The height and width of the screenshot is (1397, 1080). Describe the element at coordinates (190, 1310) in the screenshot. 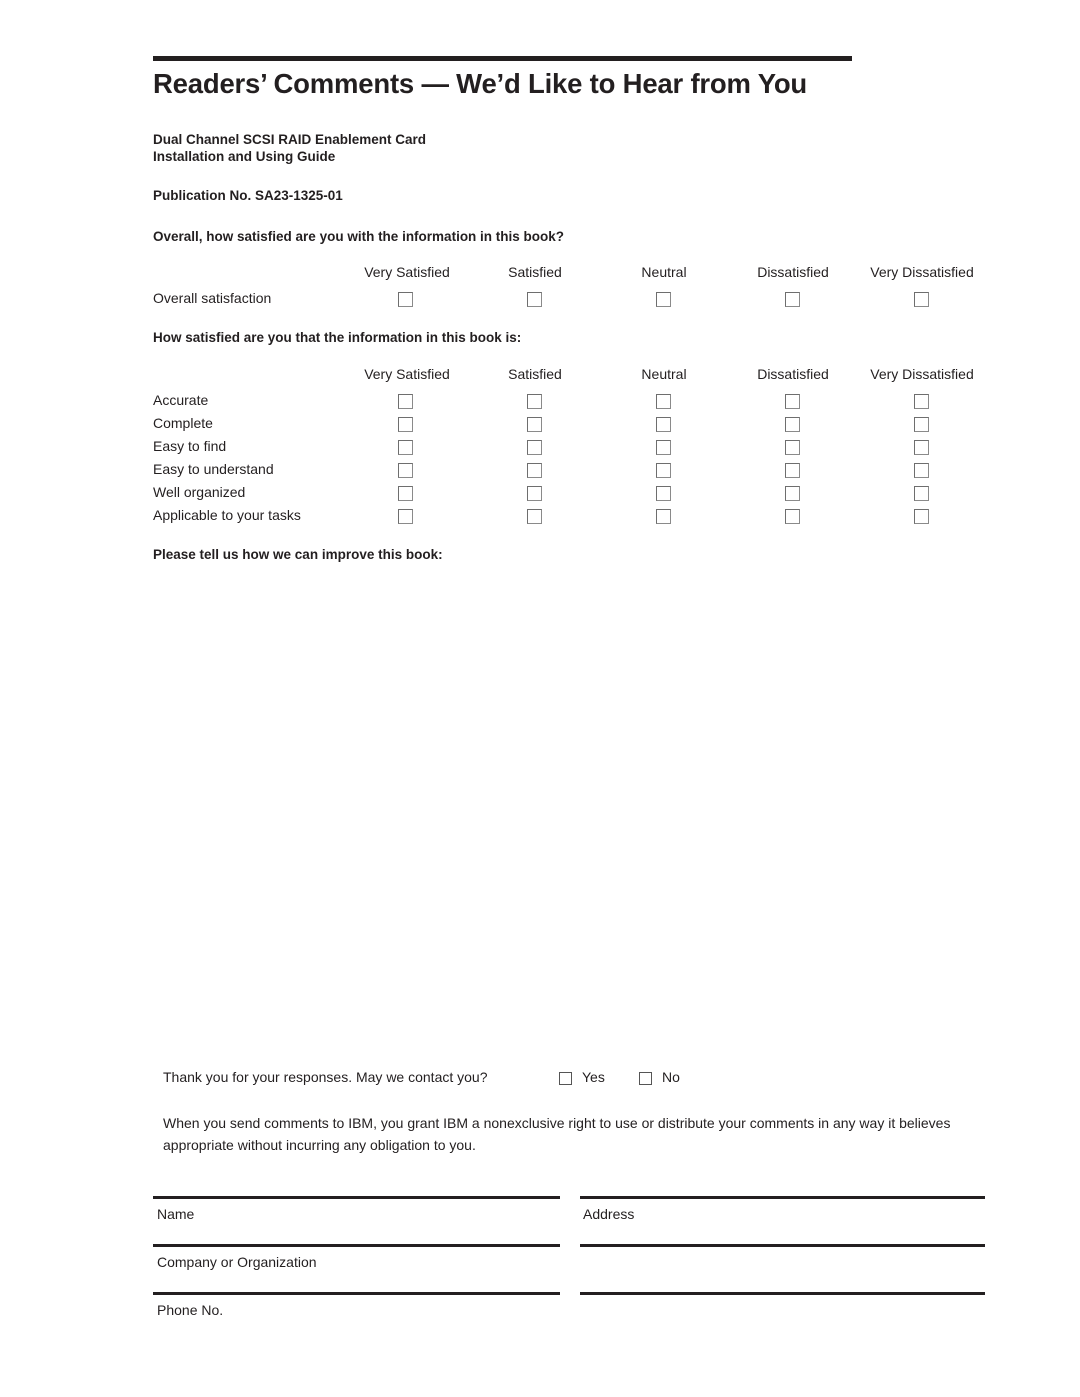

I see `phone-field-label: Phone No.` at that location.